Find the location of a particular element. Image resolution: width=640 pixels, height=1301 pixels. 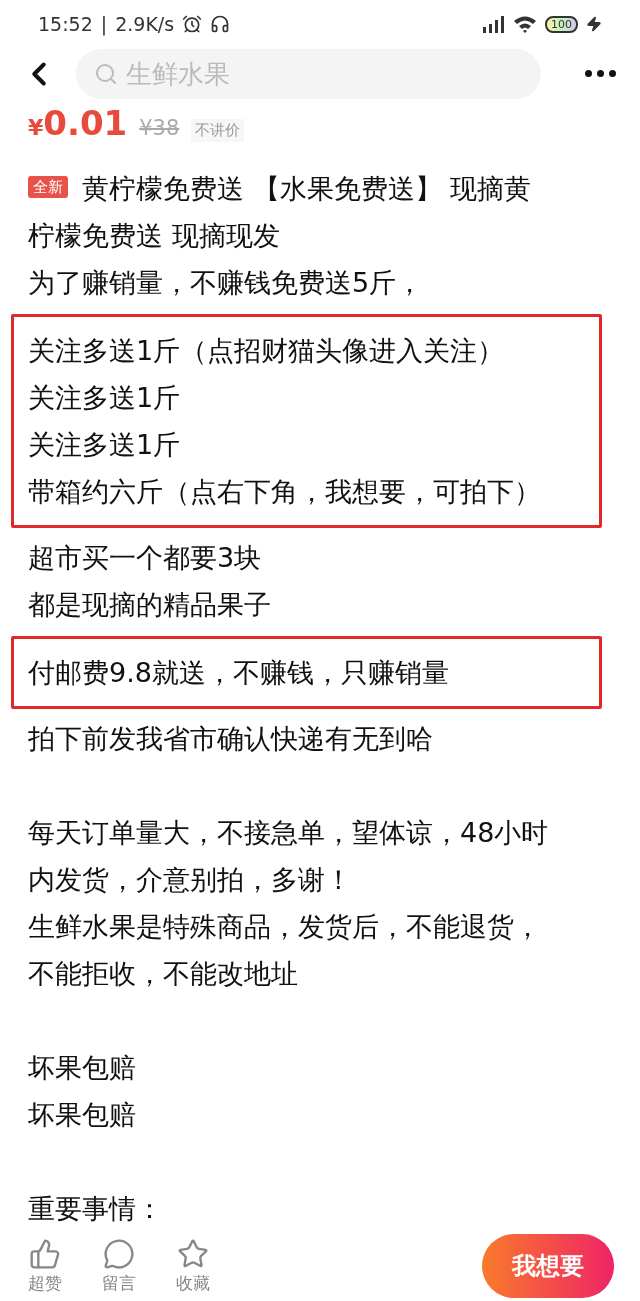

description-line: 都是现摘的精品果子 is located at coordinates (149, 604).